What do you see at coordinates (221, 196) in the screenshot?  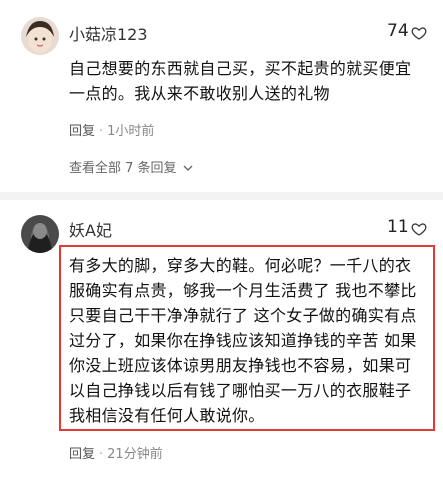 I see `divider` at bounding box center [221, 196].